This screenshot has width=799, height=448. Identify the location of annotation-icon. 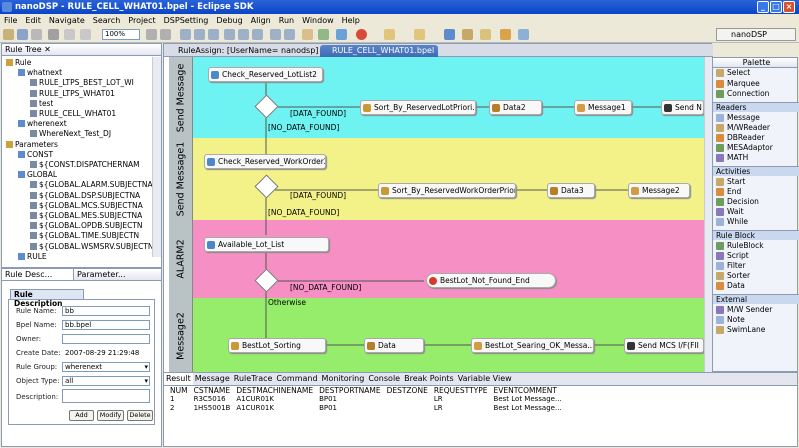
(485, 34).